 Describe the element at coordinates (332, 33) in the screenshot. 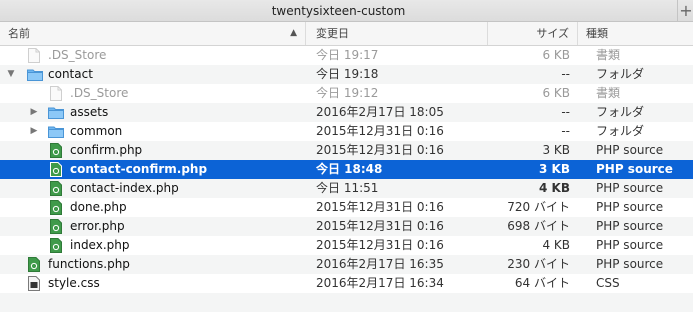

I see `column-date-label: 変更日` at that location.